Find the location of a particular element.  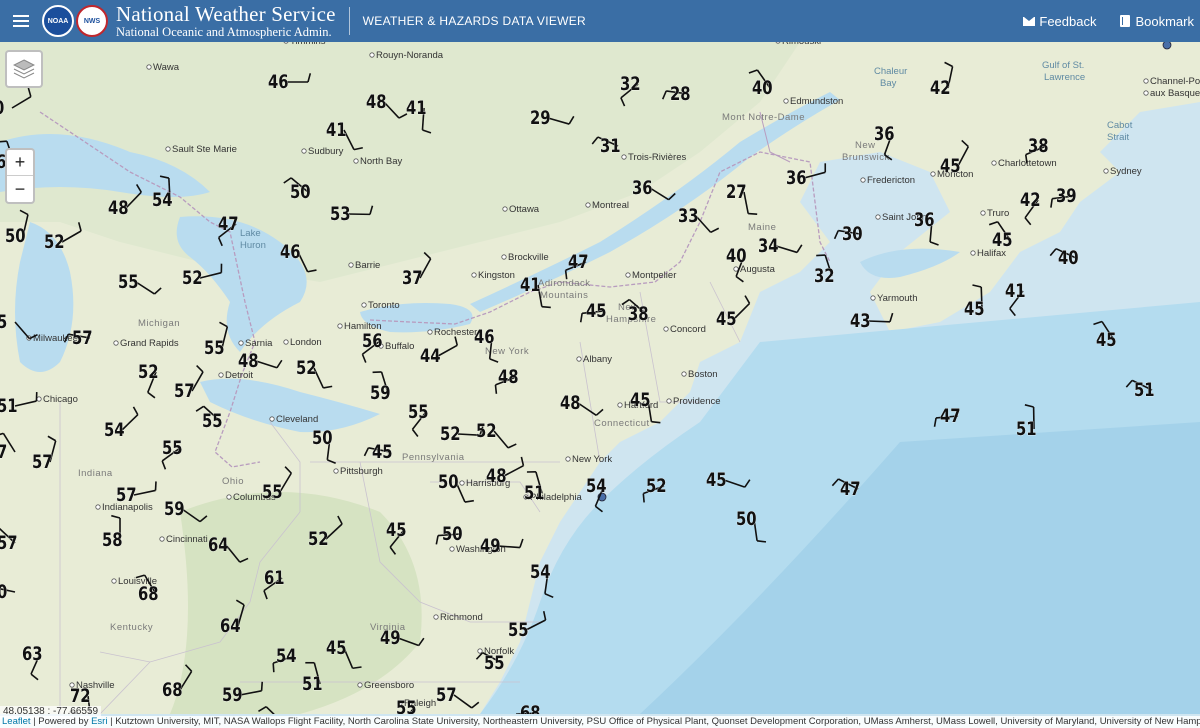

temperature-label: 49 is located at coordinates (390, 638).